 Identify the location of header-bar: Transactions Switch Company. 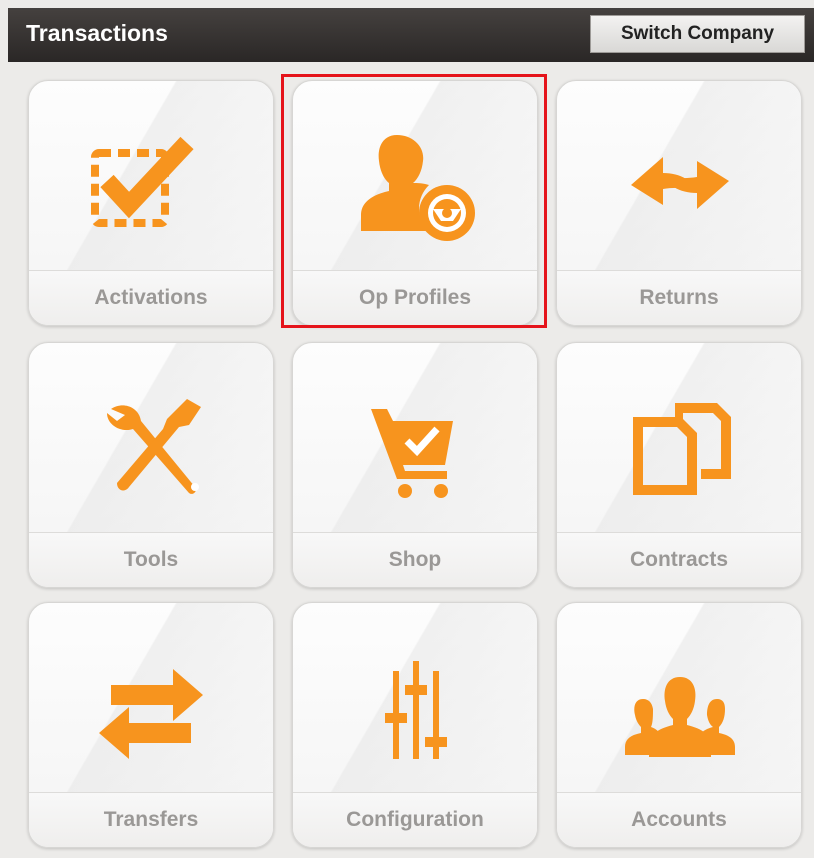
(411, 35).